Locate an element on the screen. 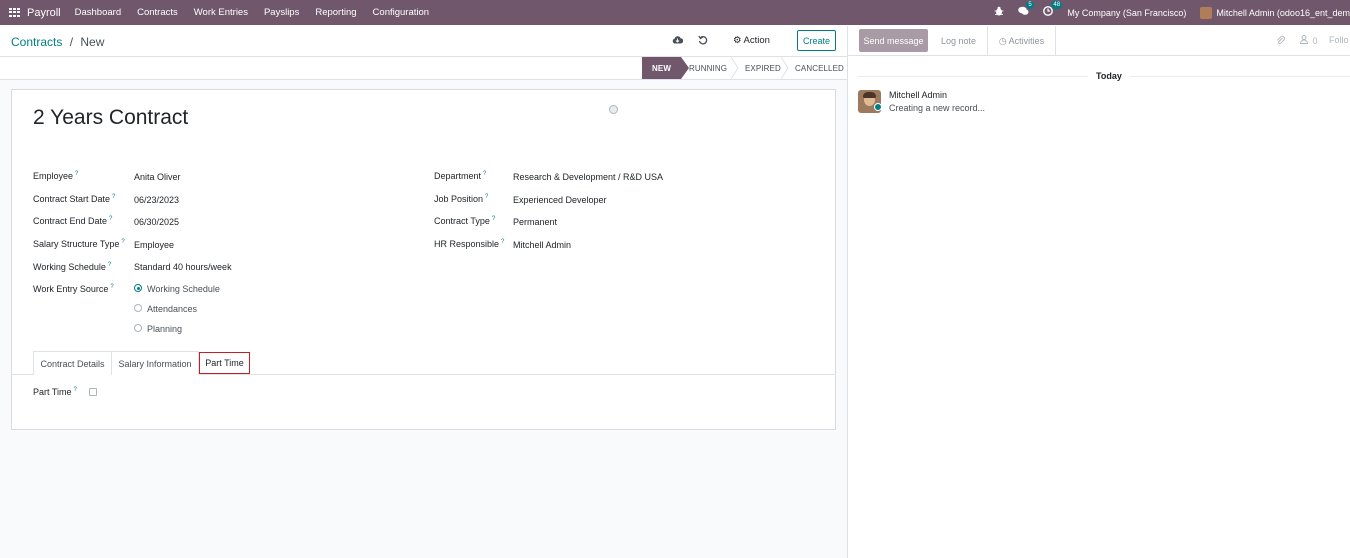 The height and width of the screenshot is (558, 1350). activities-button: ◷ Activities is located at coordinates (1021, 41).